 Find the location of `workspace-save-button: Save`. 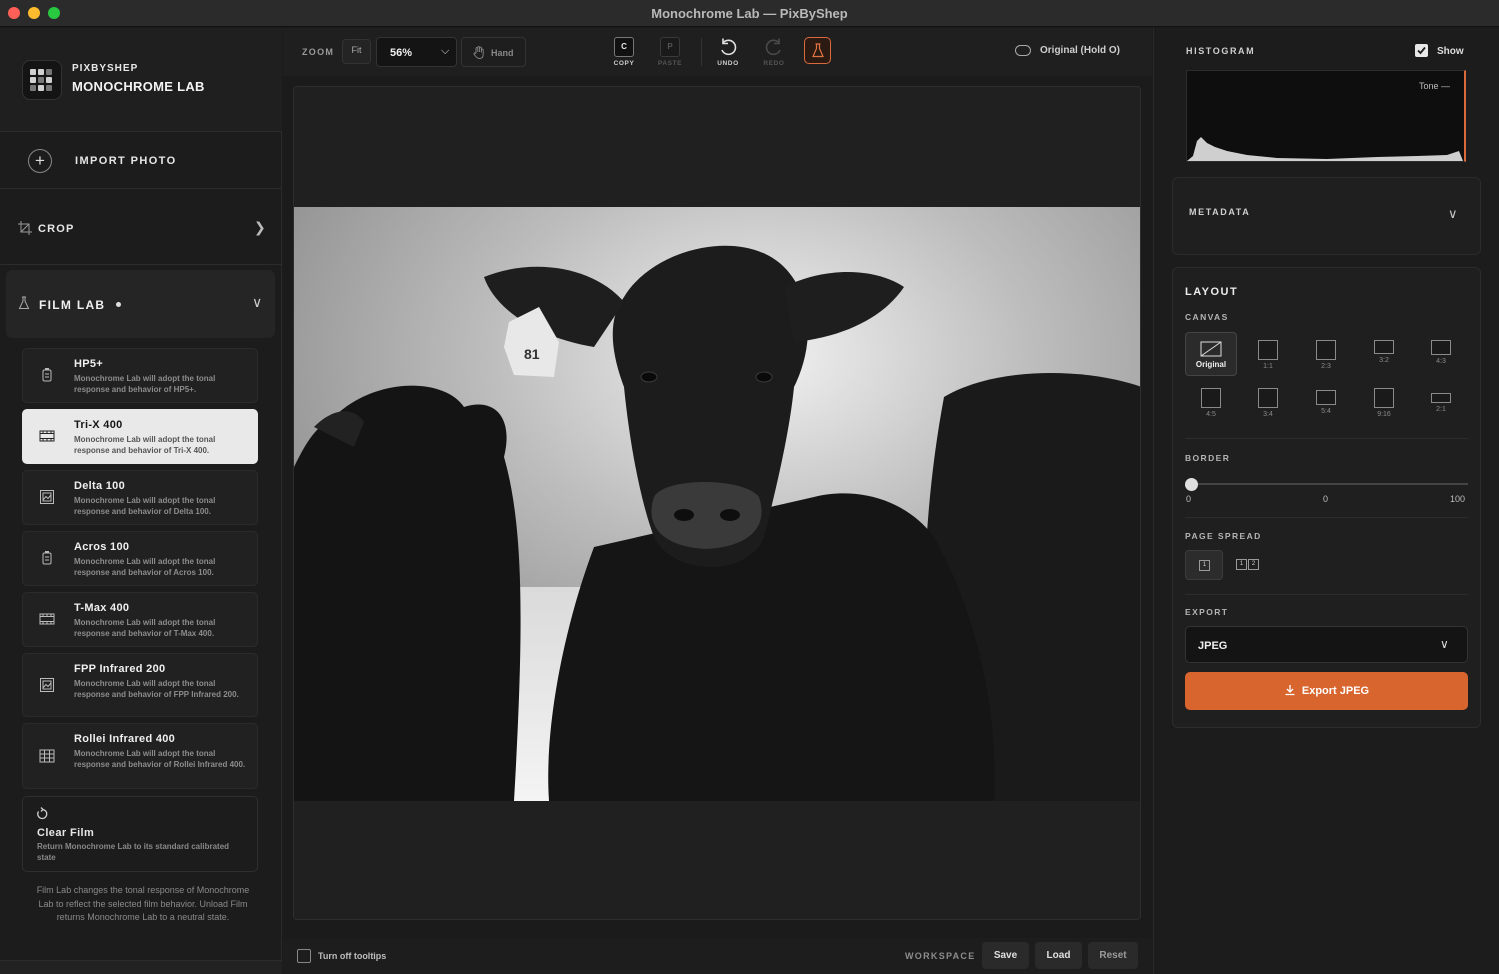

workspace-save-button: Save is located at coordinates (1005, 955).